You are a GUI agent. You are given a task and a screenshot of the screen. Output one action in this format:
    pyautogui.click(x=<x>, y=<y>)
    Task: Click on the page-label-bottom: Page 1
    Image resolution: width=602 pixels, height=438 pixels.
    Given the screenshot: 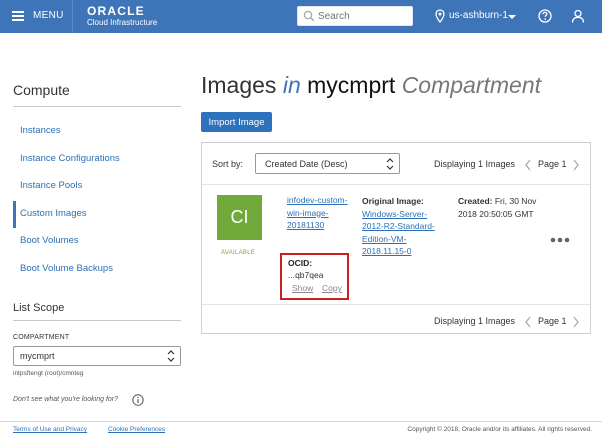 What is the action you would take?
    pyautogui.click(x=552, y=321)
    